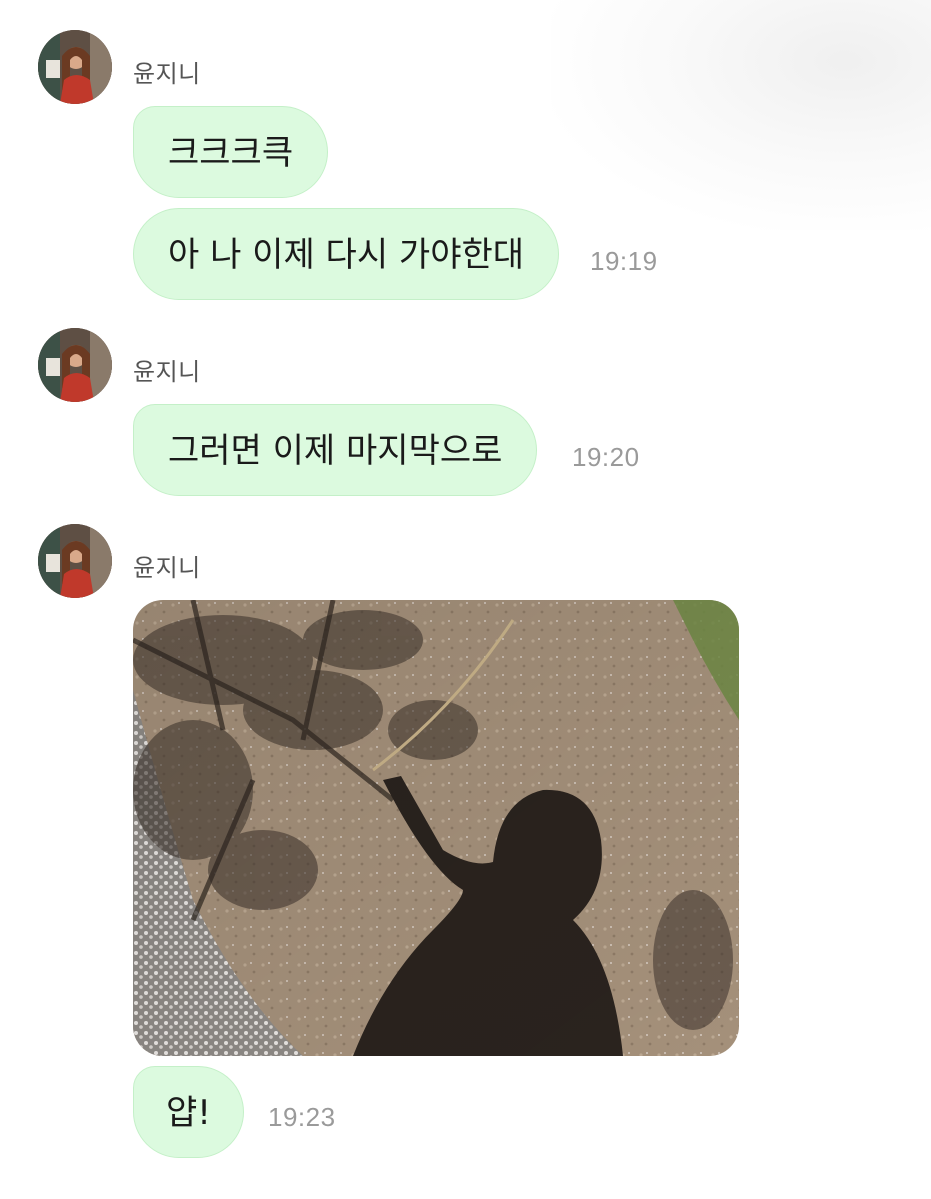 This screenshot has width=931, height=1199. Describe the element at coordinates (188, 1112) in the screenshot. I see `message-bubble: 얍!` at that location.